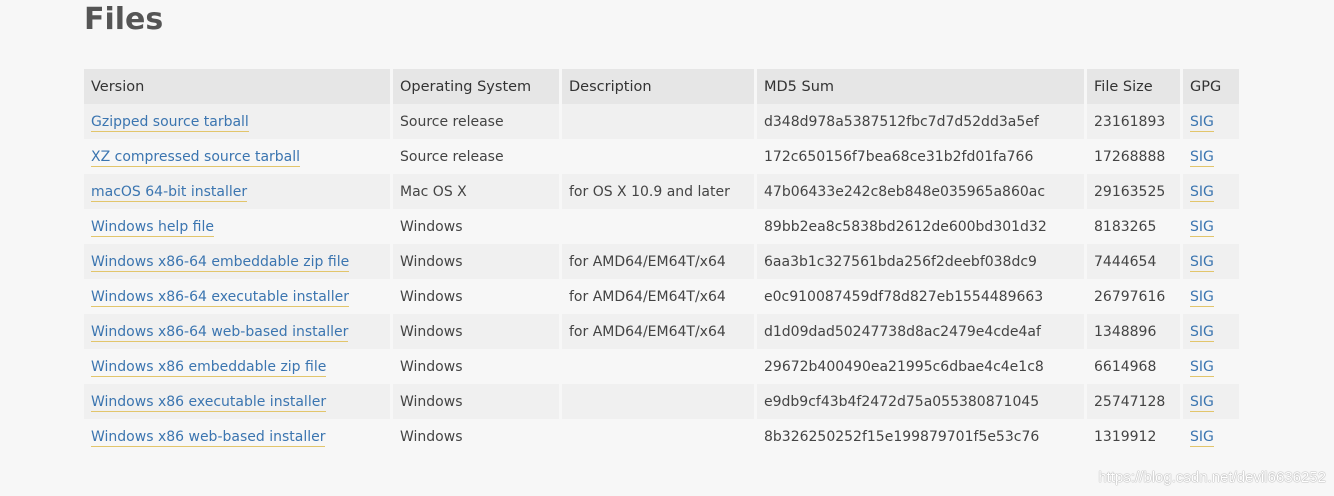 The image size is (1334, 496). Describe the element at coordinates (658, 191) in the screenshot. I see `description-cell: for OS X 10.9 and later` at that location.